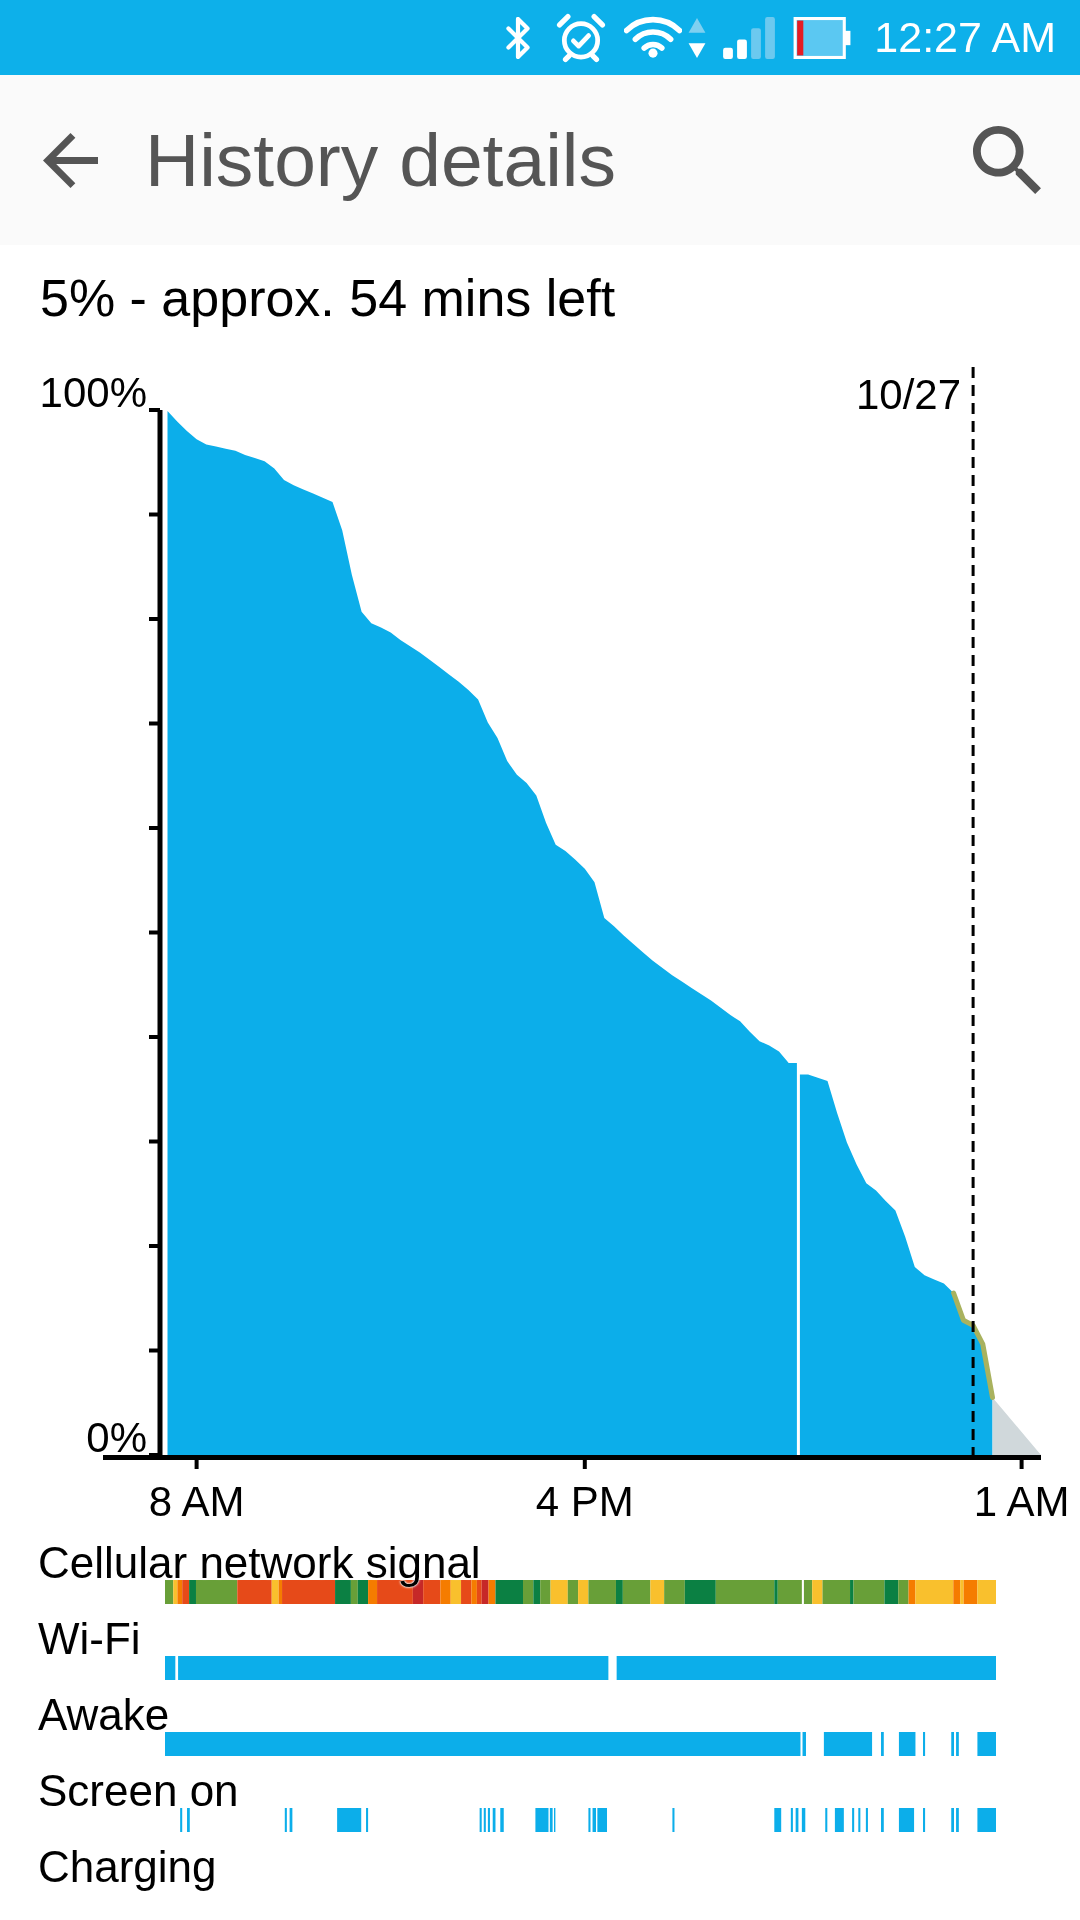  What do you see at coordinates (259, 1563) in the screenshot?
I see `track-label: Cellular network signal` at bounding box center [259, 1563].